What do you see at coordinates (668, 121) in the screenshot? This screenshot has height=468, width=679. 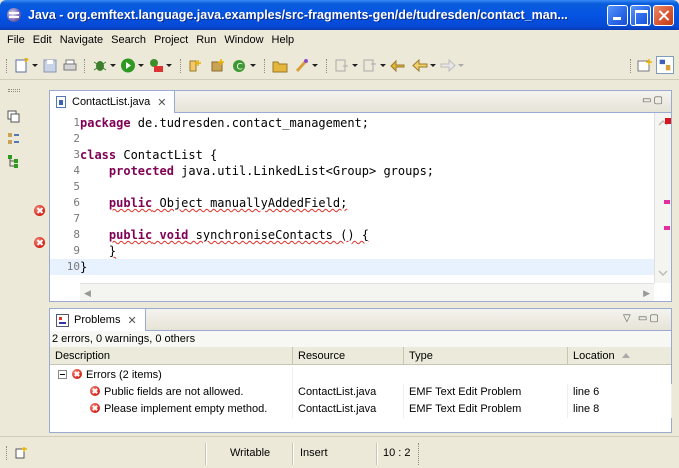 I see `error-overview-indicator` at bounding box center [668, 121].